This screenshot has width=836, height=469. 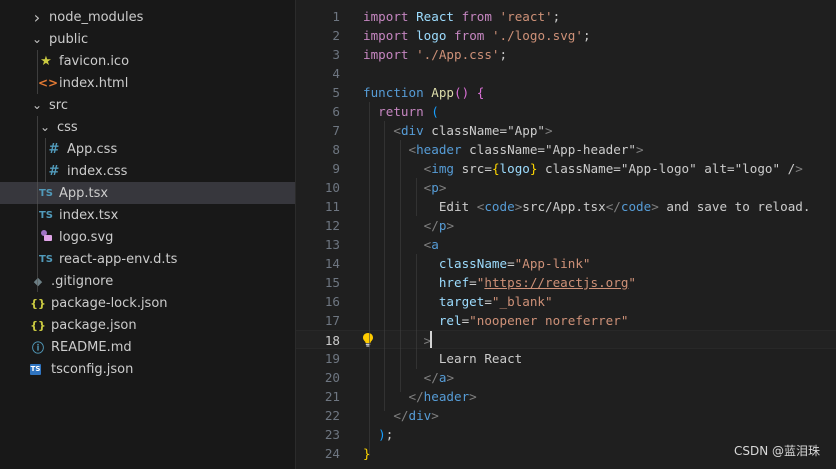 I want to click on code-line: 20 </a>, so click(x=566, y=377).